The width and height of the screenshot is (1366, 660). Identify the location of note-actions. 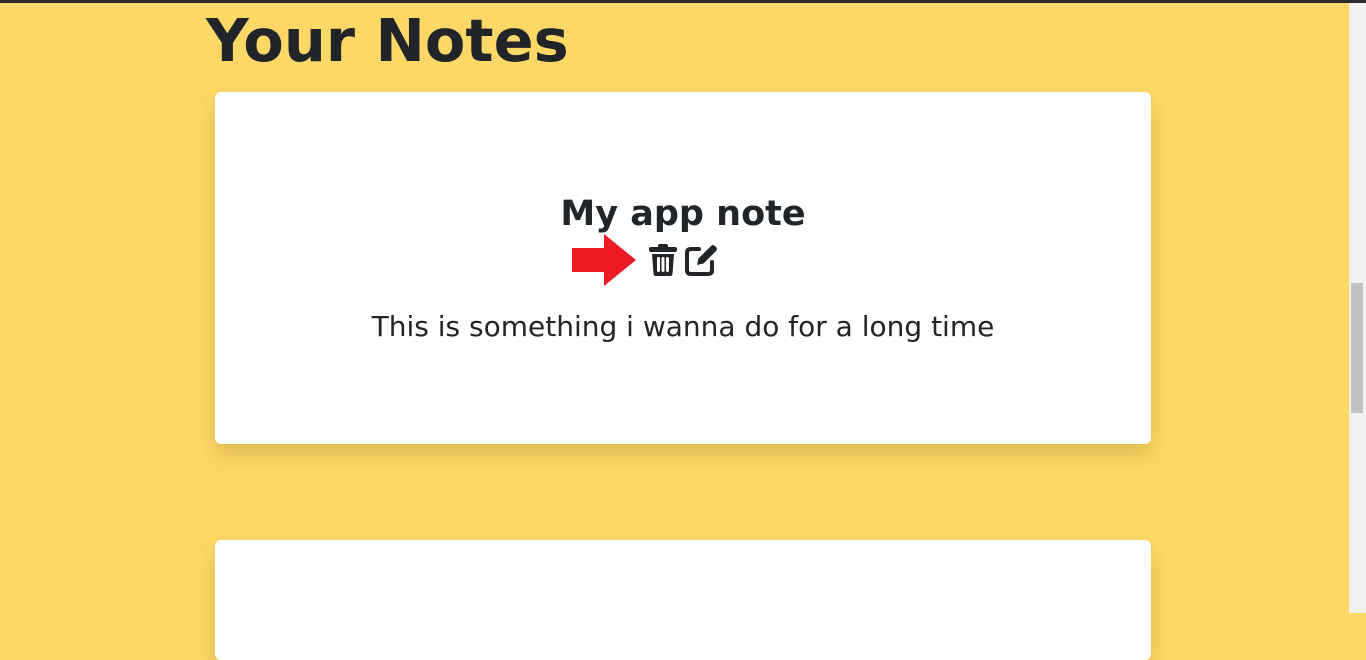
(682, 260).